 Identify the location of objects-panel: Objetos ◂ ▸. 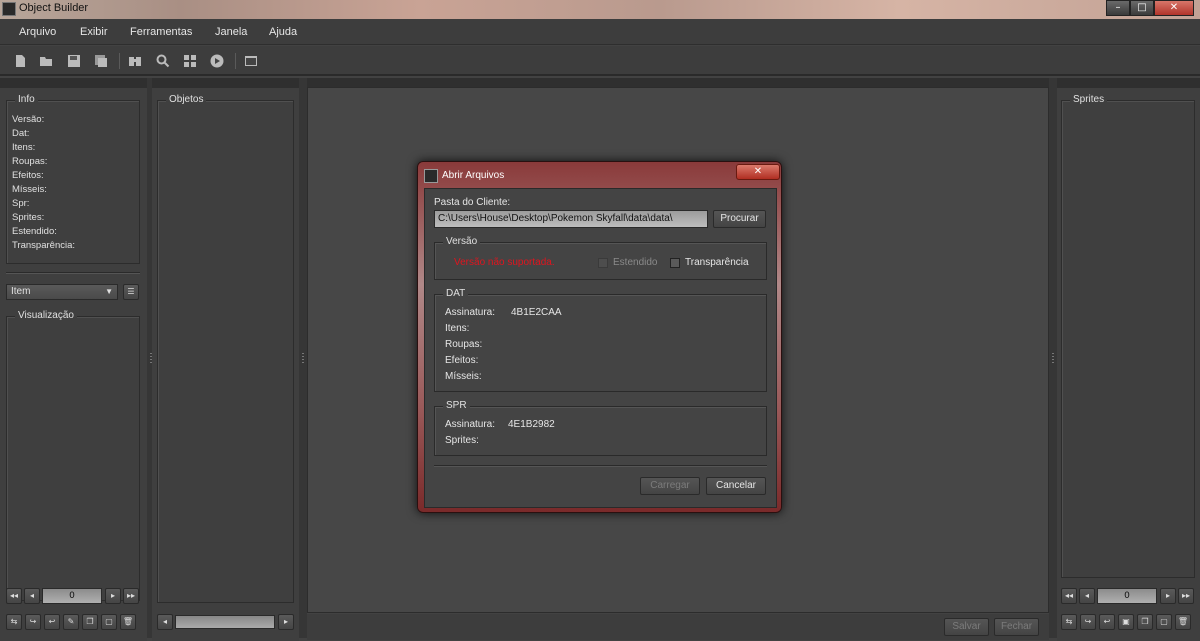
(225, 359).